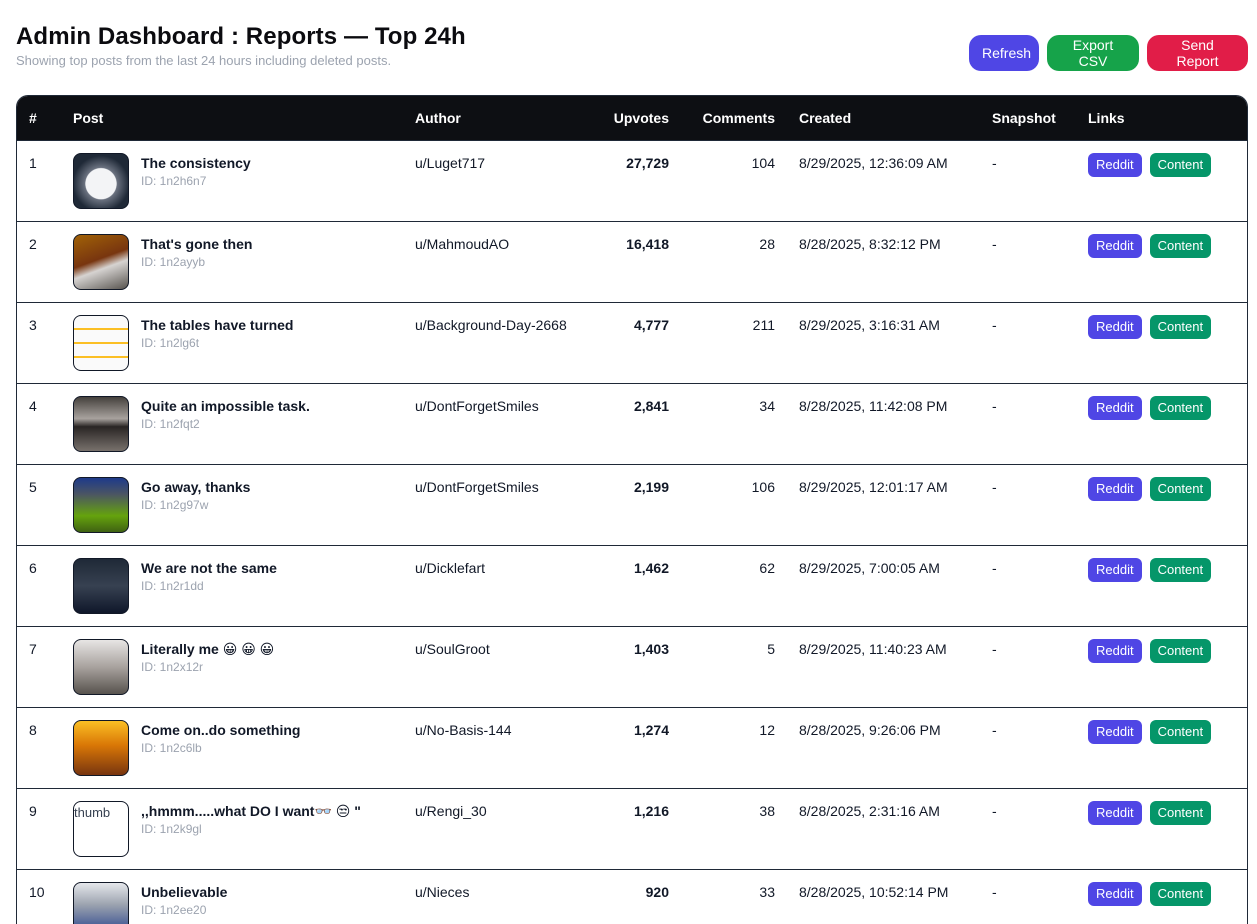  Describe the element at coordinates (763, 486) in the screenshot. I see `comments-cell: 106` at that location.